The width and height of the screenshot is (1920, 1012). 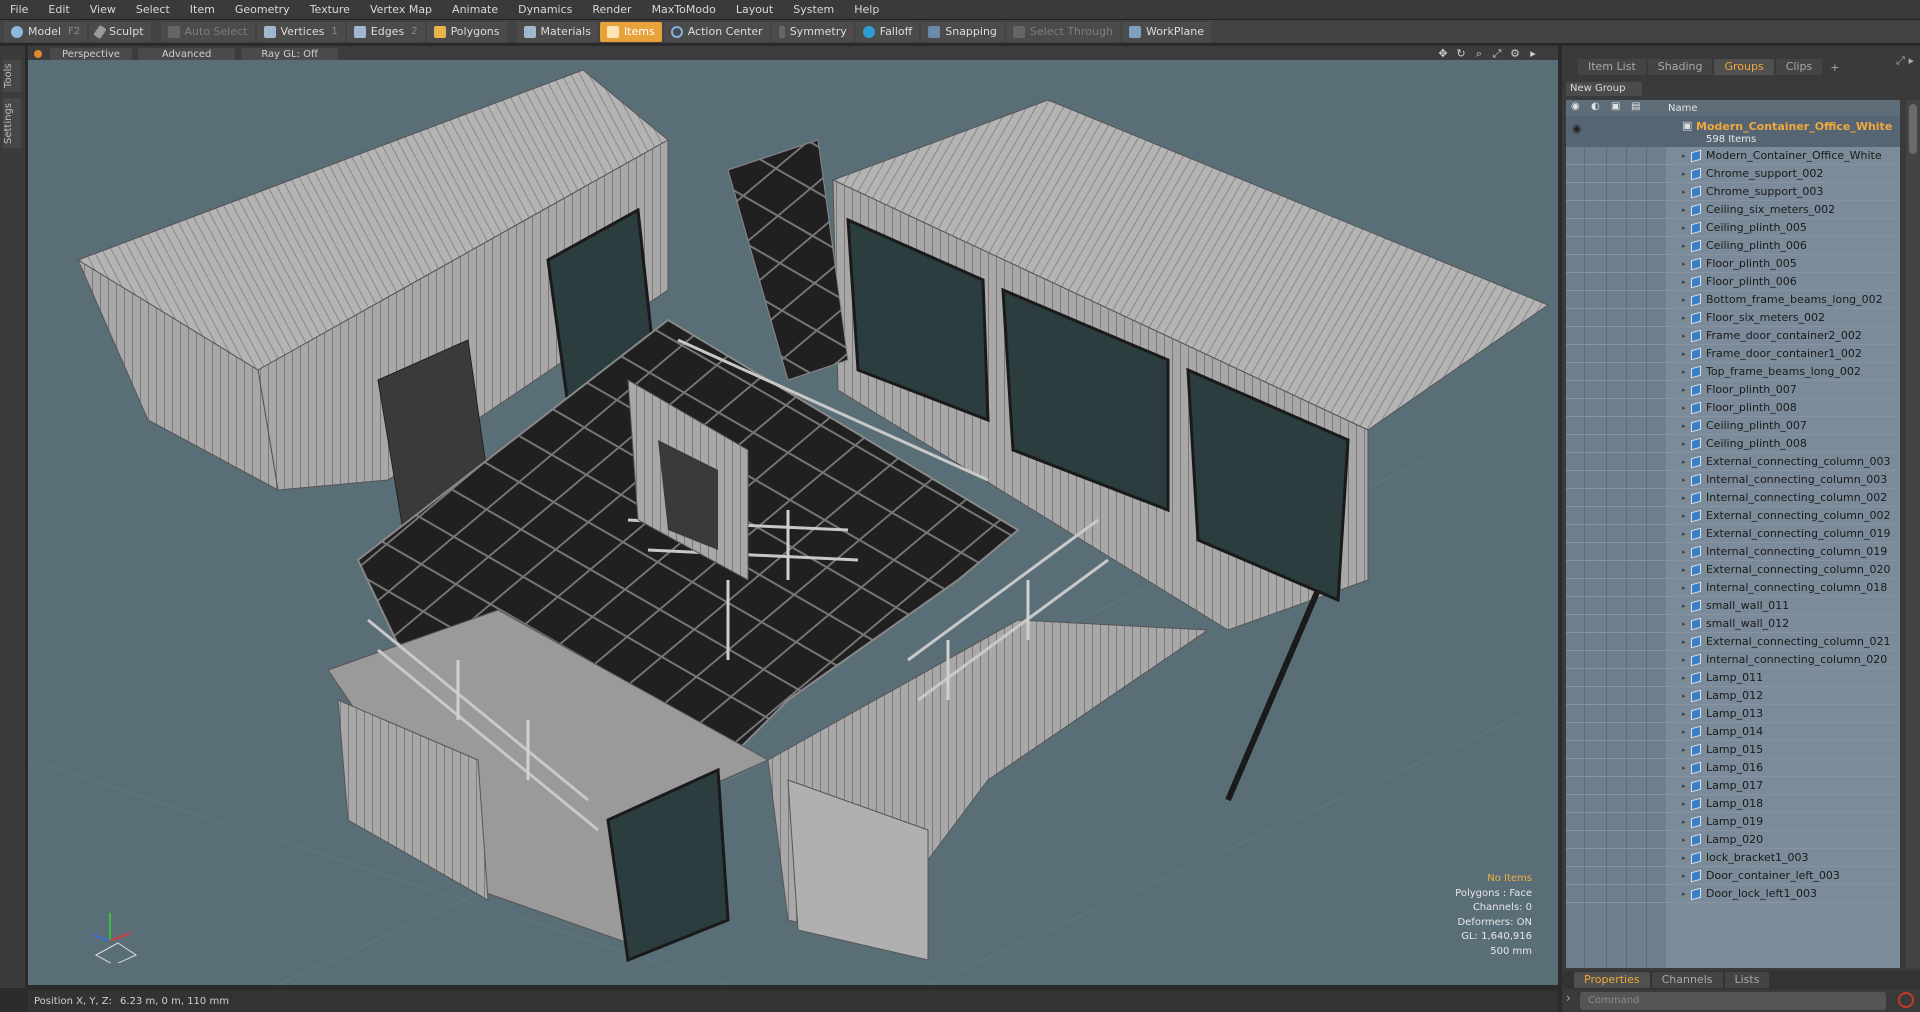 What do you see at coordinates (401, 10) in the screenshot?
I see `menu-vertex-map: Vertex Map` at bounding box center [401, 10].